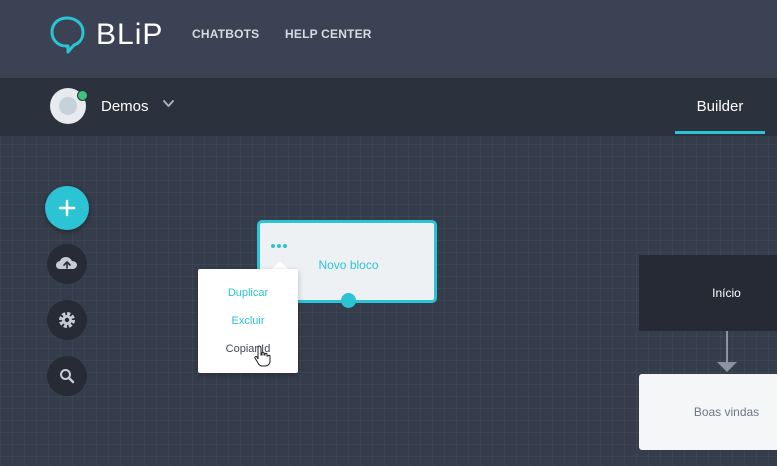  I want to click on block-context-menu: Duplicar Excluir Copiar Id, so click(248, 321).